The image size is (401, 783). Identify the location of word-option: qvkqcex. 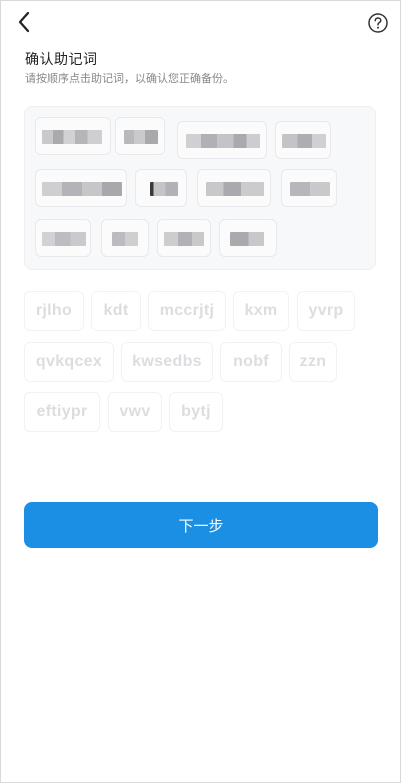
(69, 362).